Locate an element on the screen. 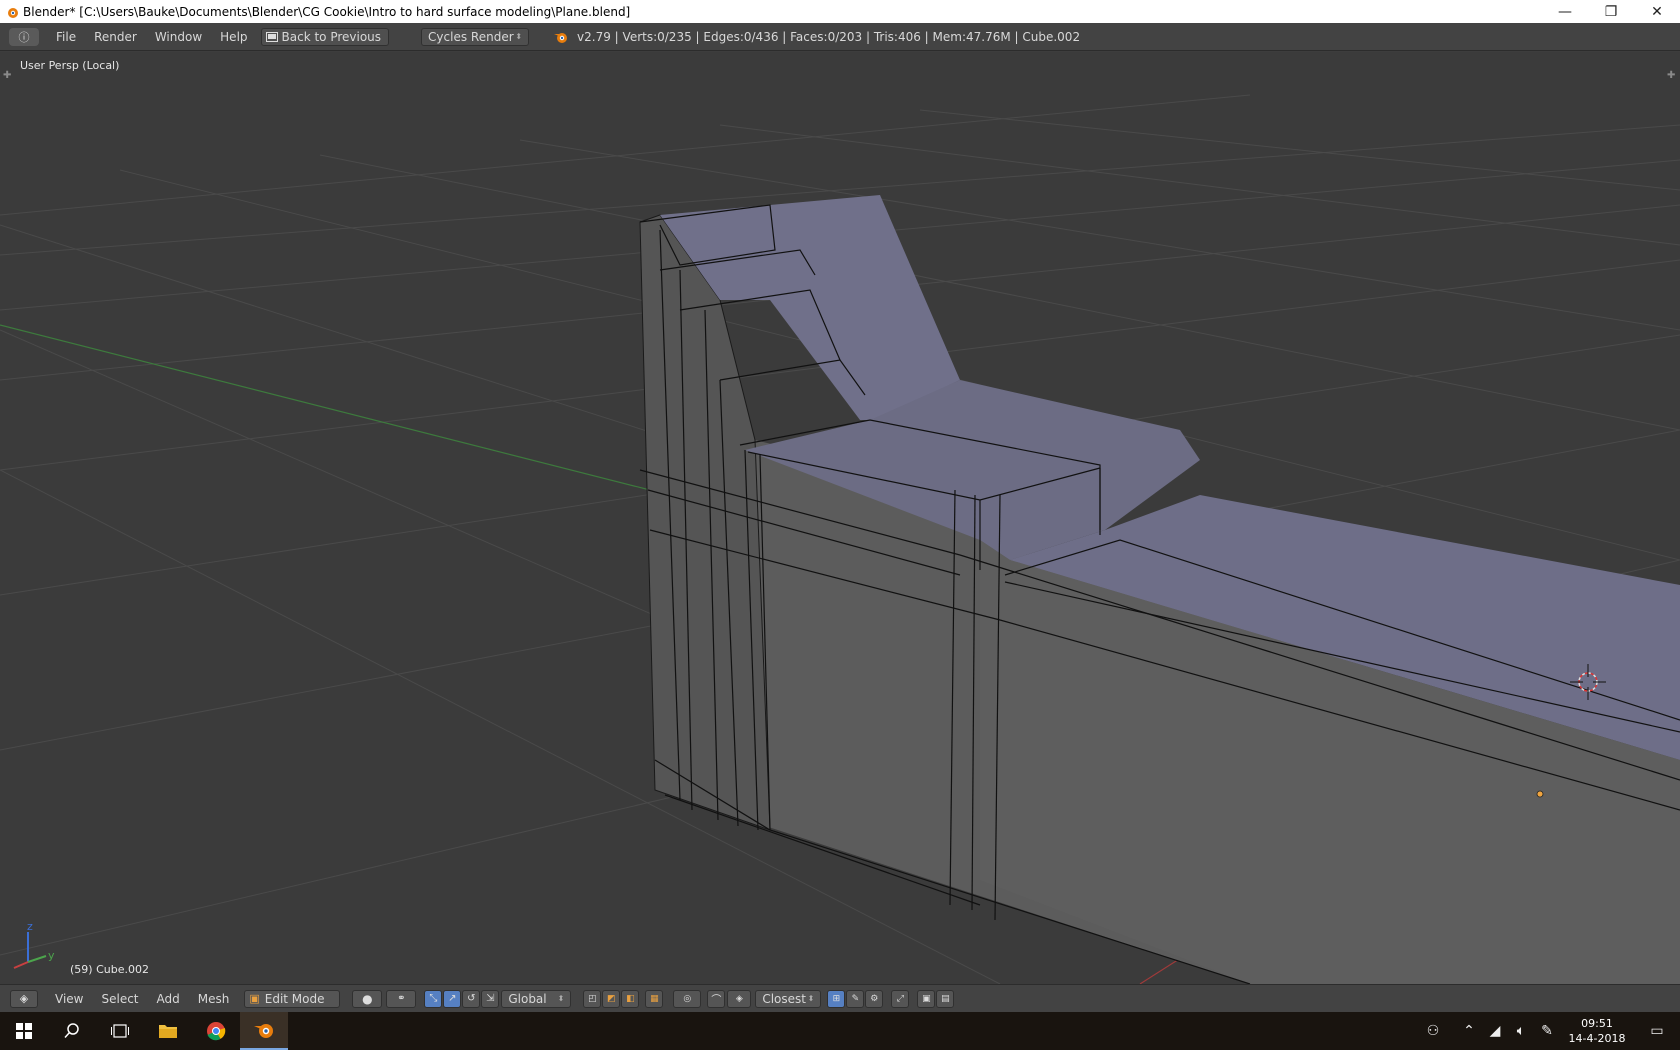 This screenshot has width=1680, height=1050. mode-label: Edit Mode is located at coordinates (294, 998).